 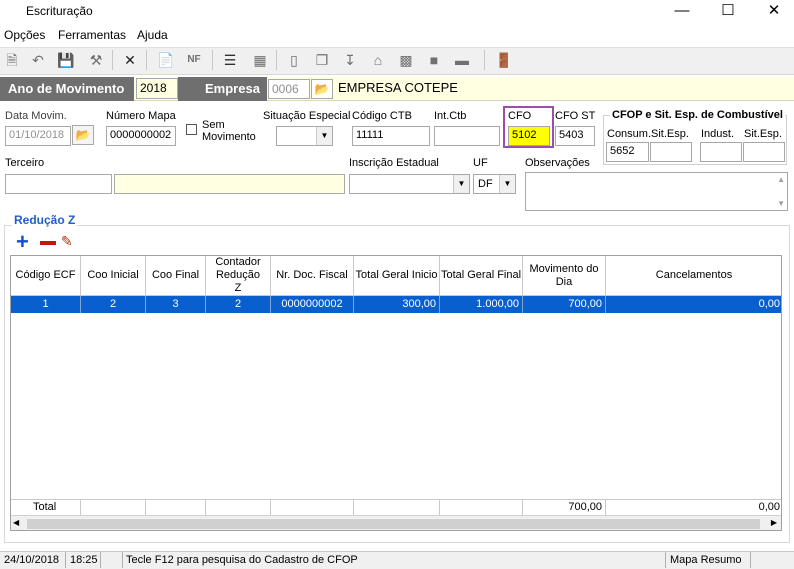 I want to click on col-cancelamentos: Cancelamentos, so click(x=693, y=276).